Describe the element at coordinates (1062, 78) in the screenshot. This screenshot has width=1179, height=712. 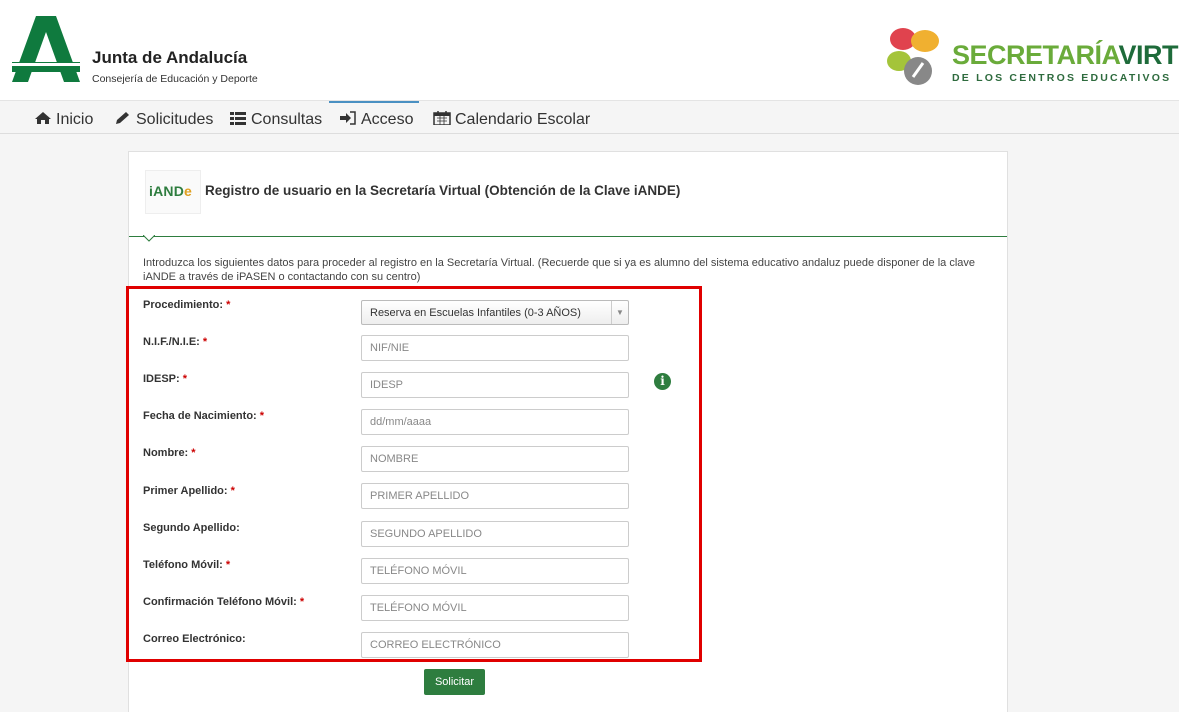
I see `secretaria-virtual-subtitle: DE LOS CENTROS EDUCATIVOS` at that location.